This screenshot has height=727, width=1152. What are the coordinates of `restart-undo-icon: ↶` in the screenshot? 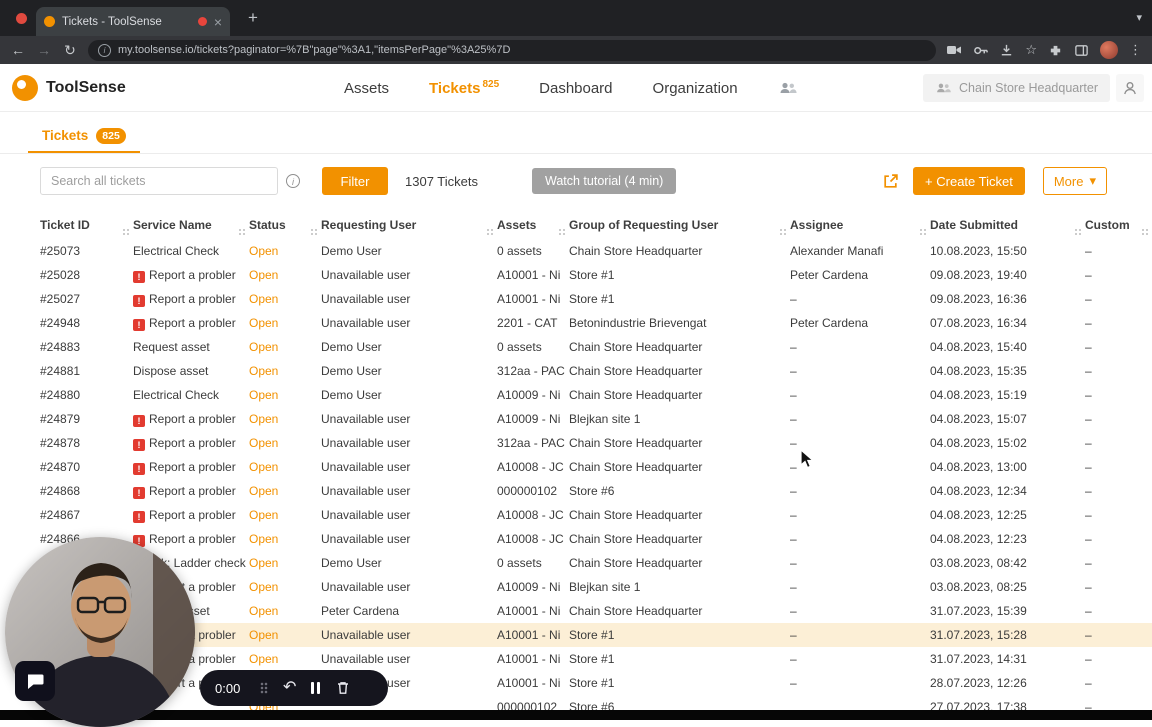 It's located at (289, 688).